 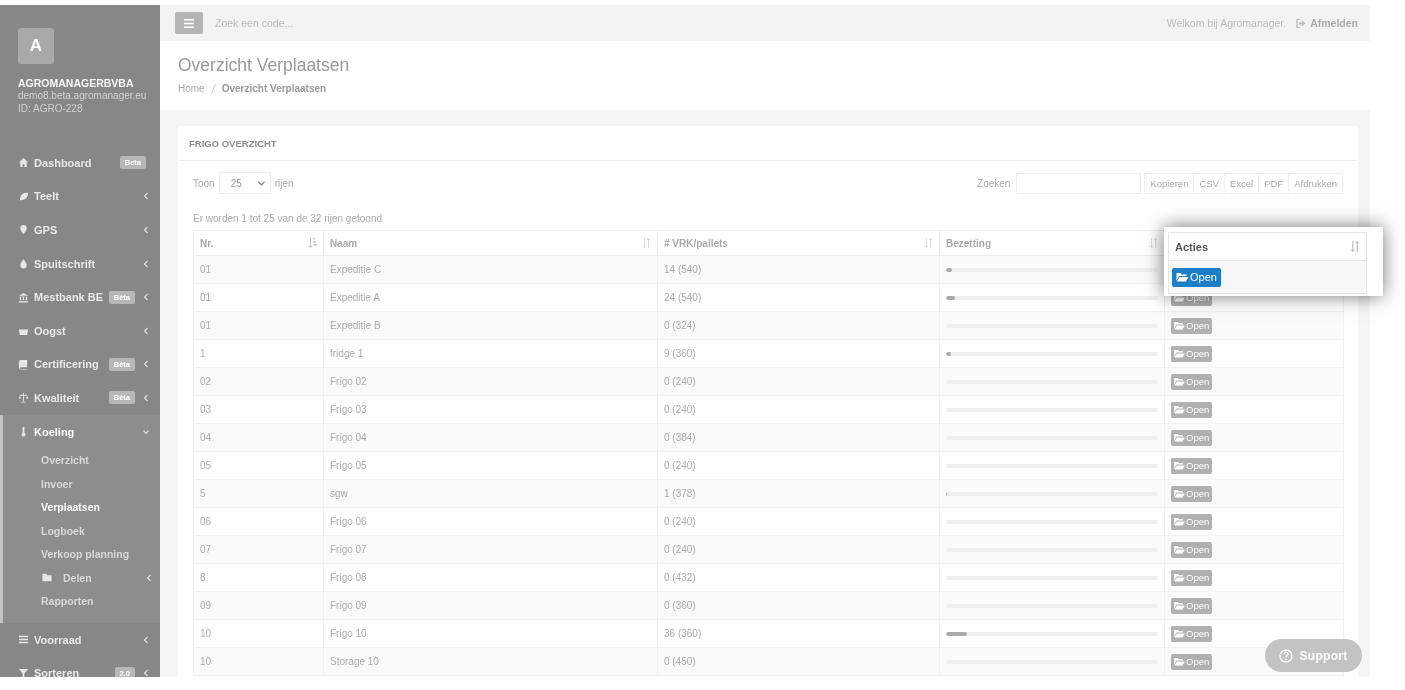 I want to click on logout-link: Afmelden, so click(x=1327, y=23).